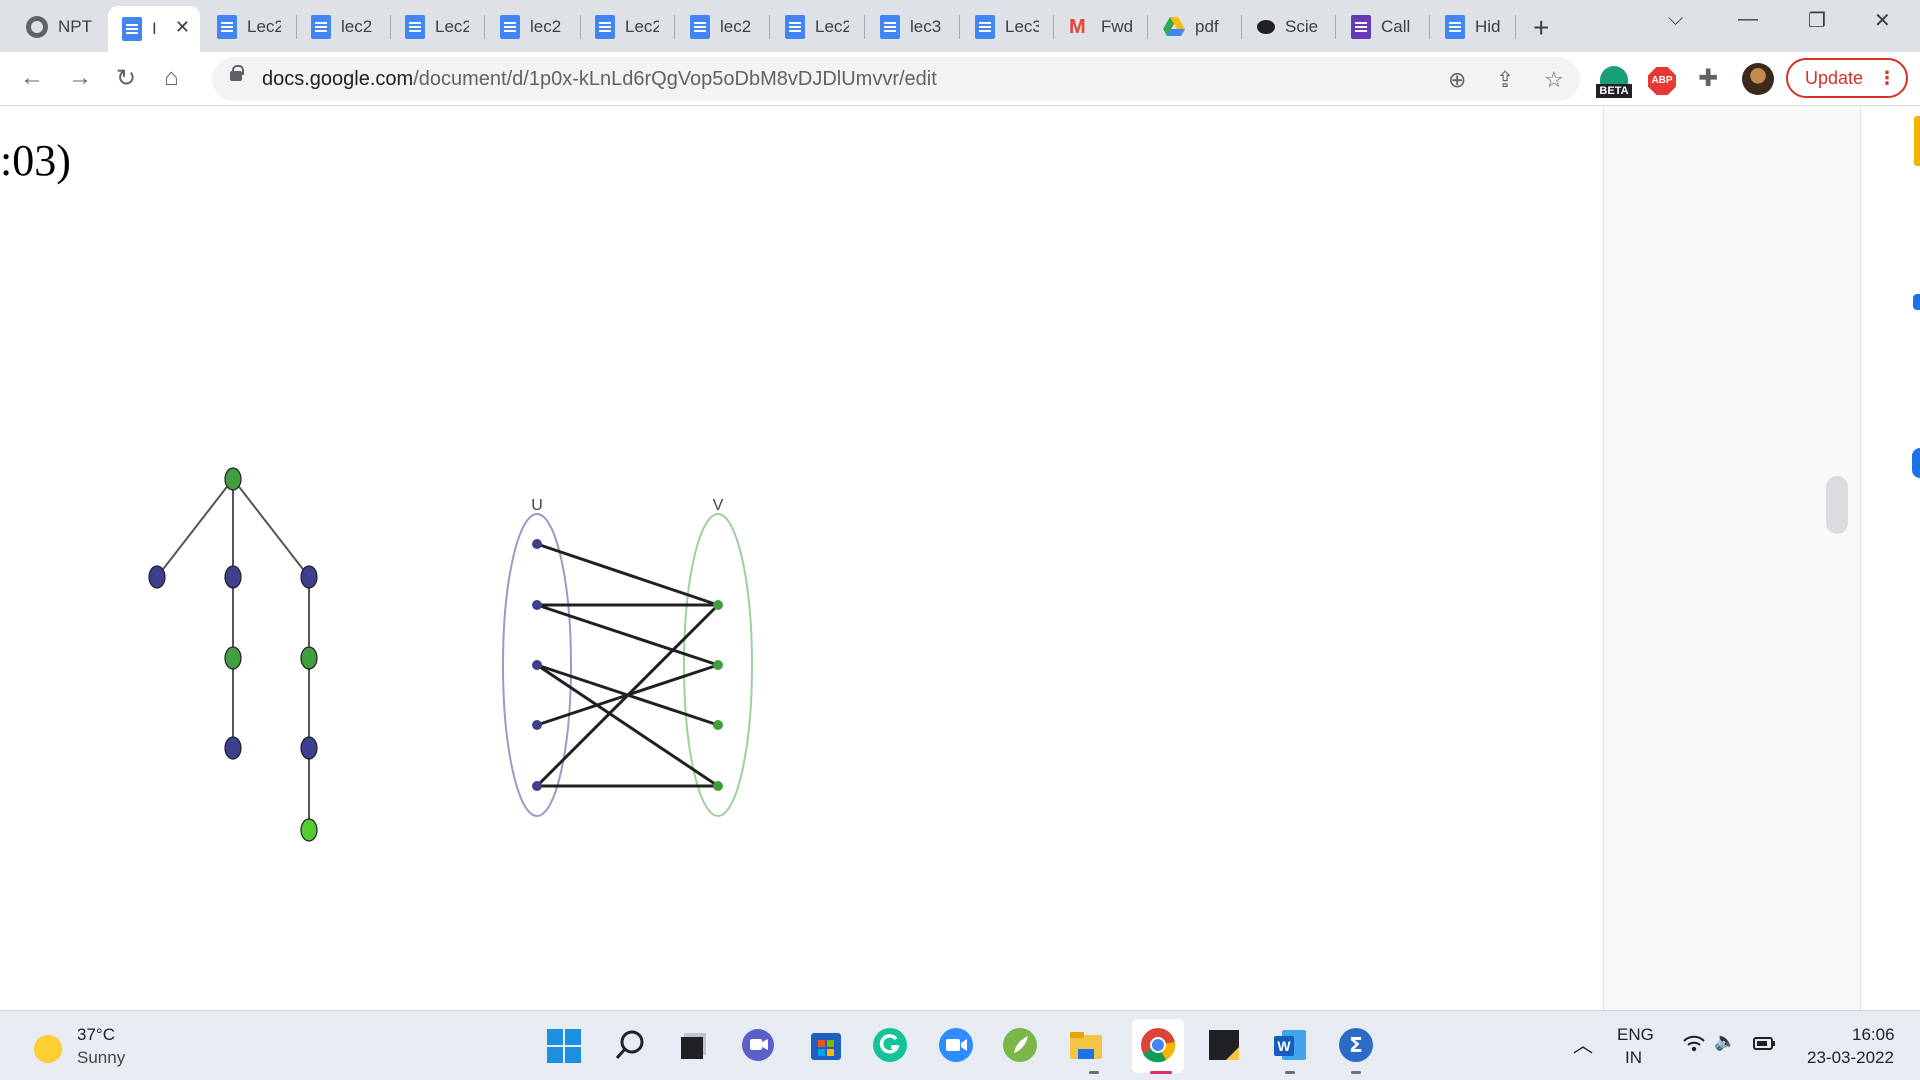 This screenshot has height=1080, width=1920. What do you see at coordinates (1662, 81) in the screenshot?
I see `adblock-icon: ABP` at bounding box center [1662, 81].